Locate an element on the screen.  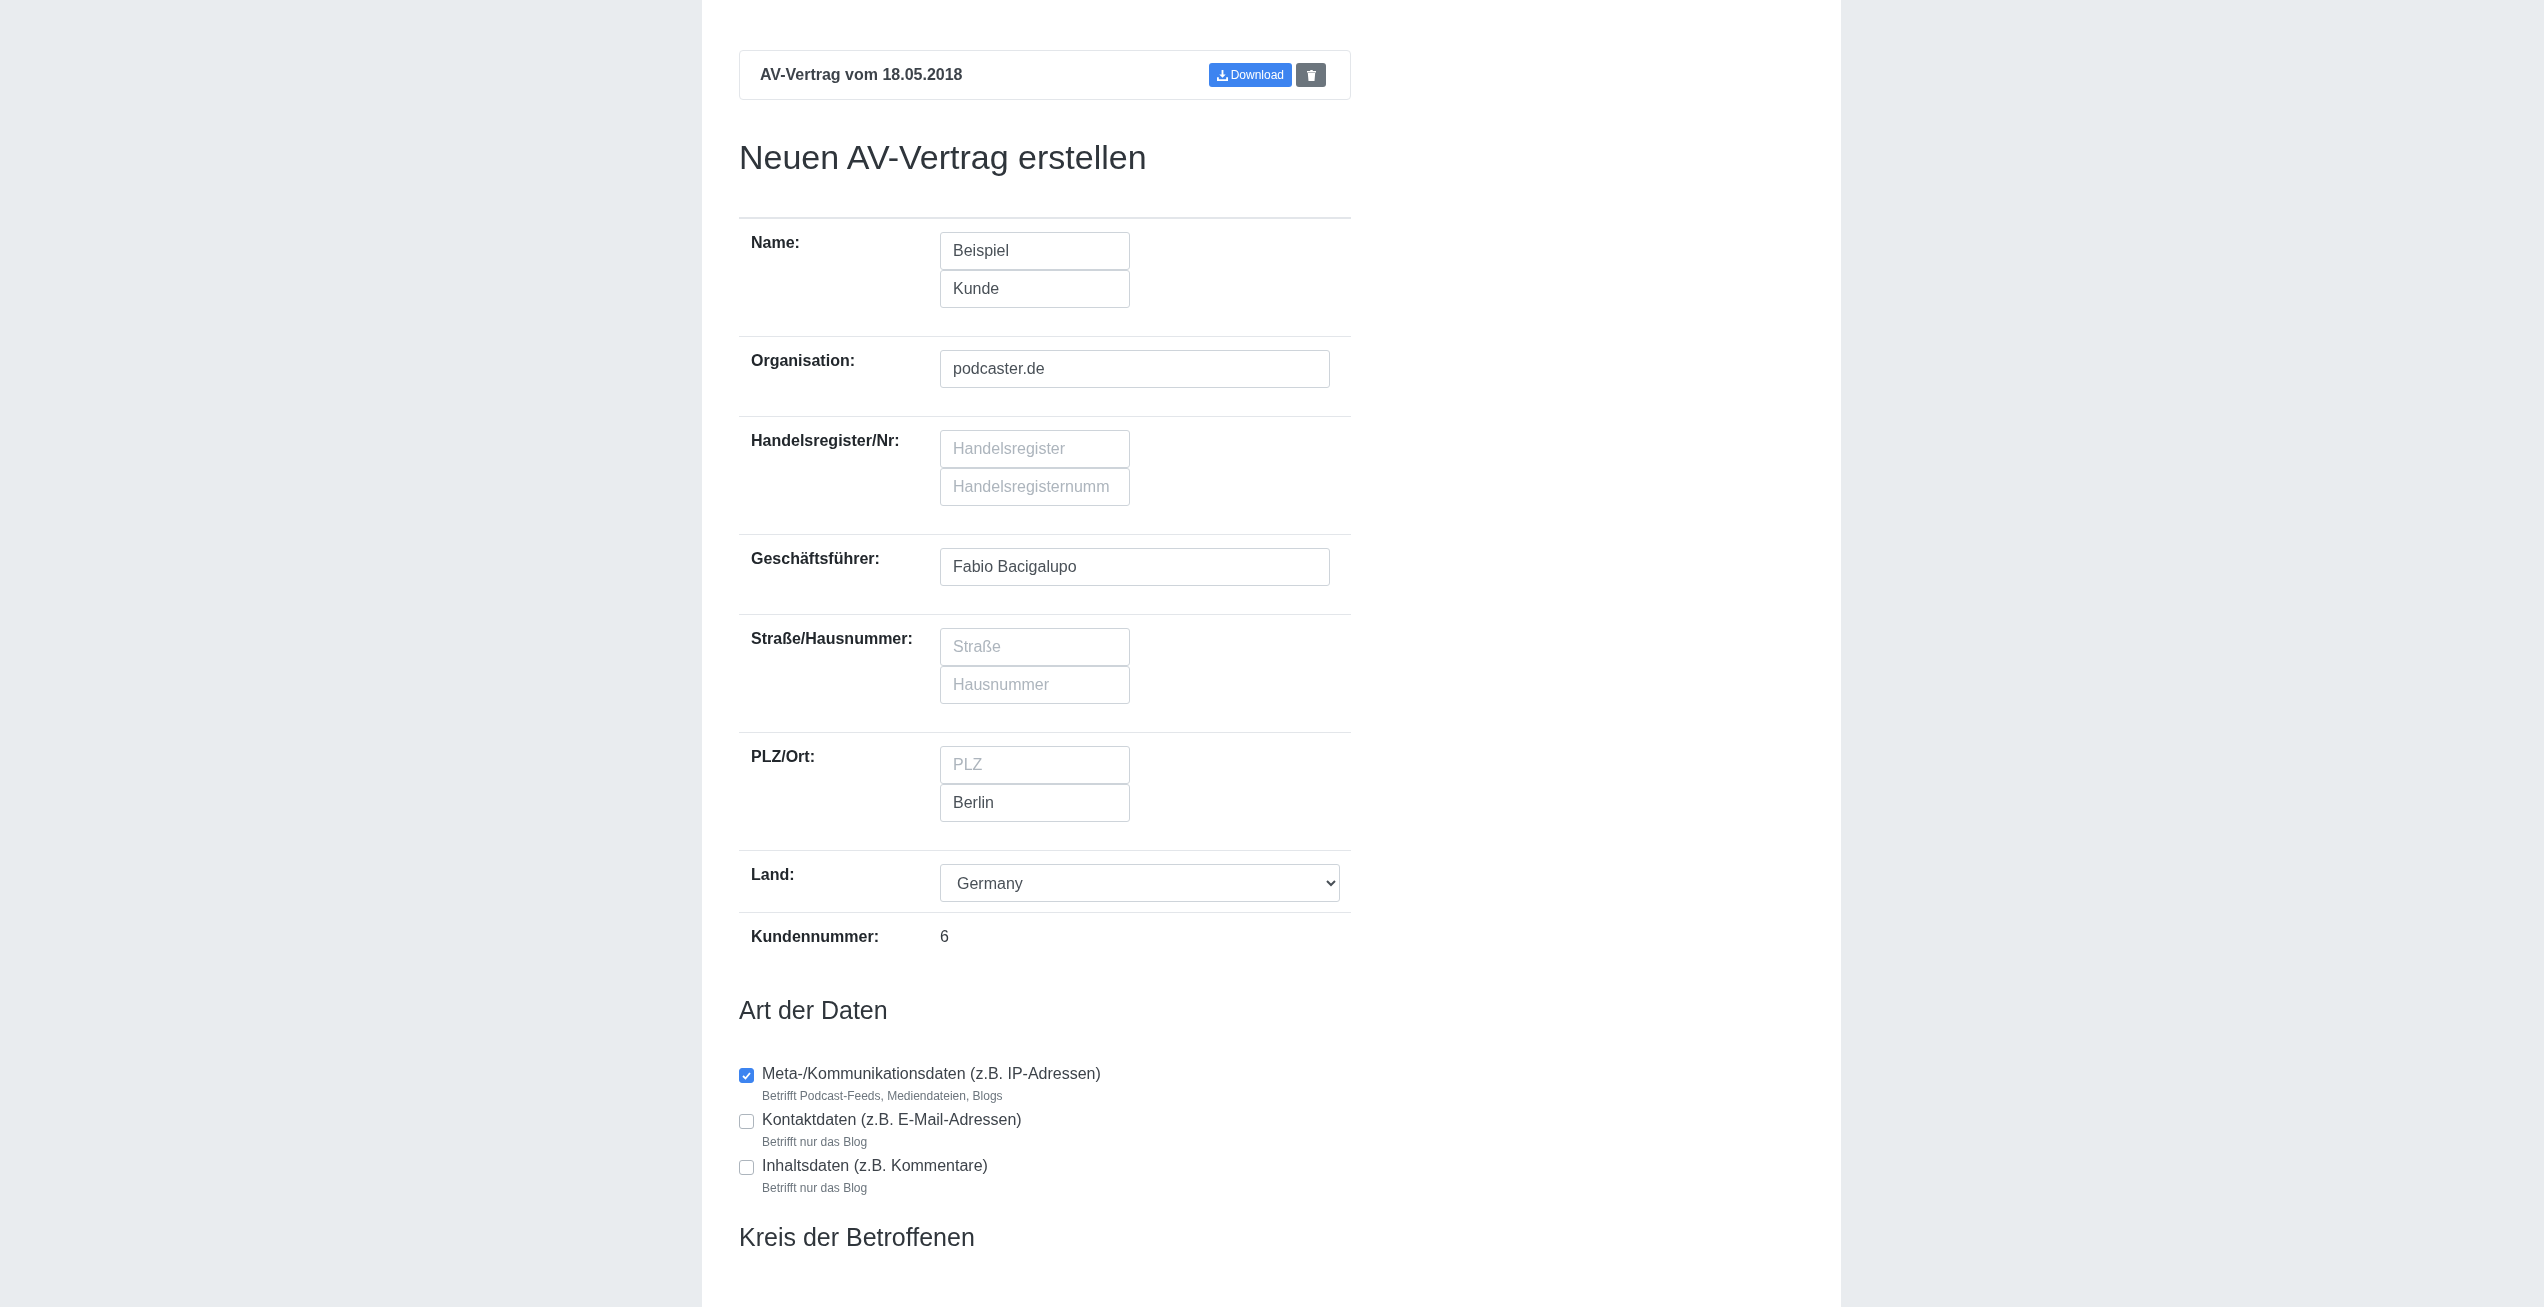
input-field: Kunde is located at coordinates (1035, 289).